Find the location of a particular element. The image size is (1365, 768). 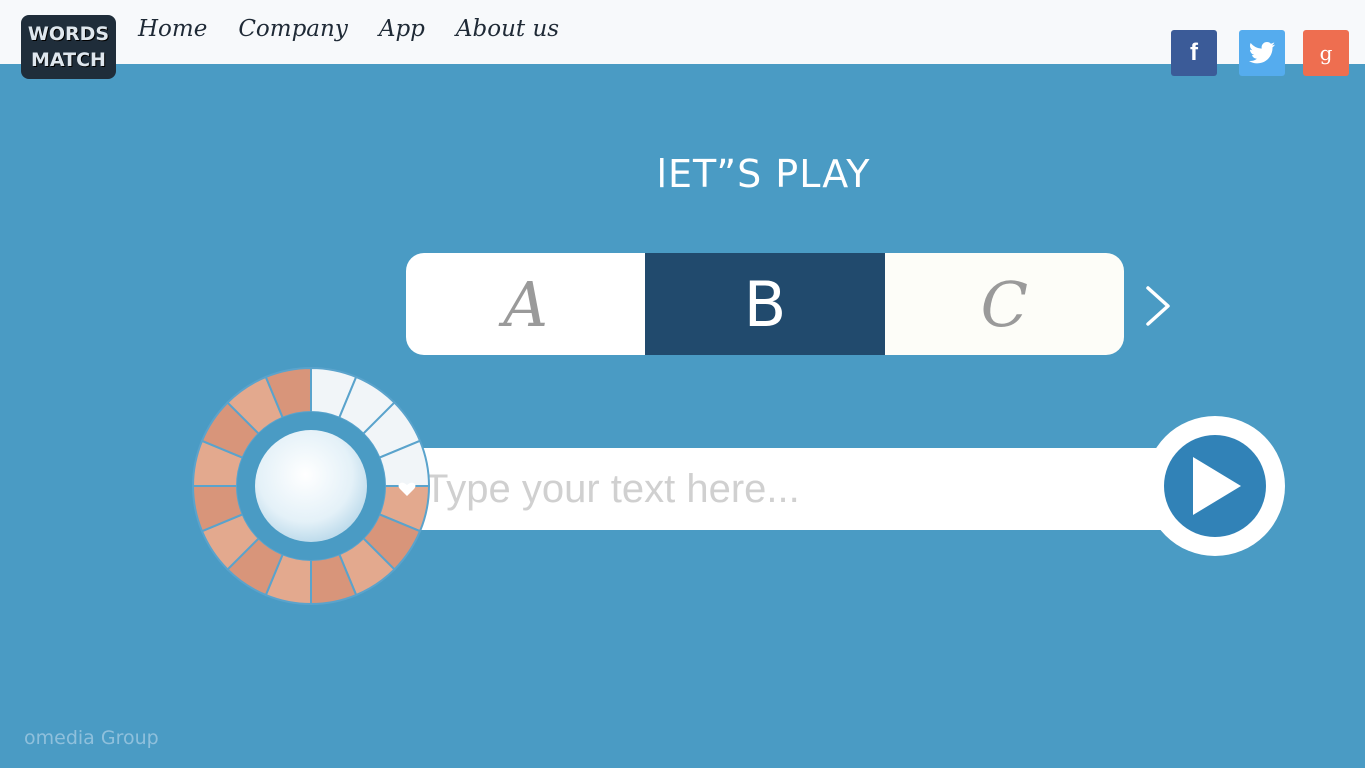

play-icon is located at coordinates (1217, 486).